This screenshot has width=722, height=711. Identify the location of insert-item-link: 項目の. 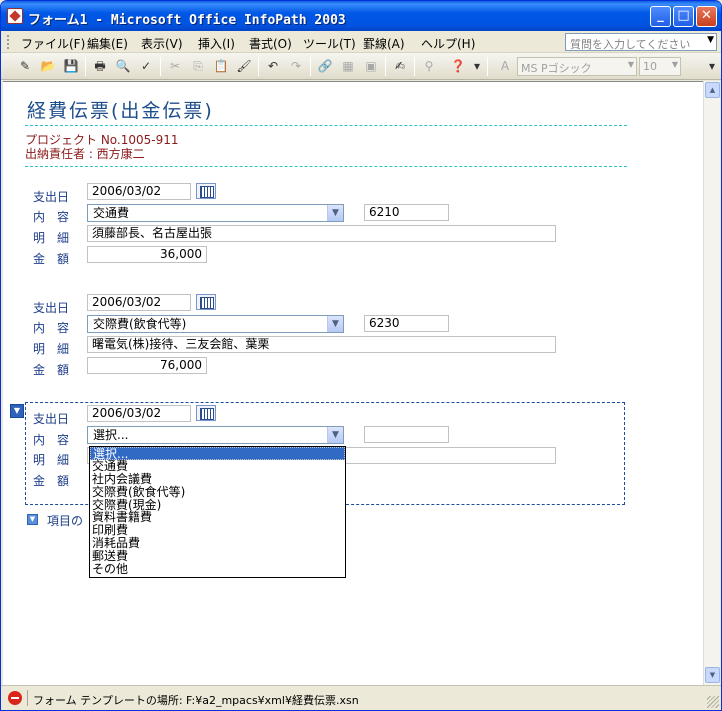
(65, 520).